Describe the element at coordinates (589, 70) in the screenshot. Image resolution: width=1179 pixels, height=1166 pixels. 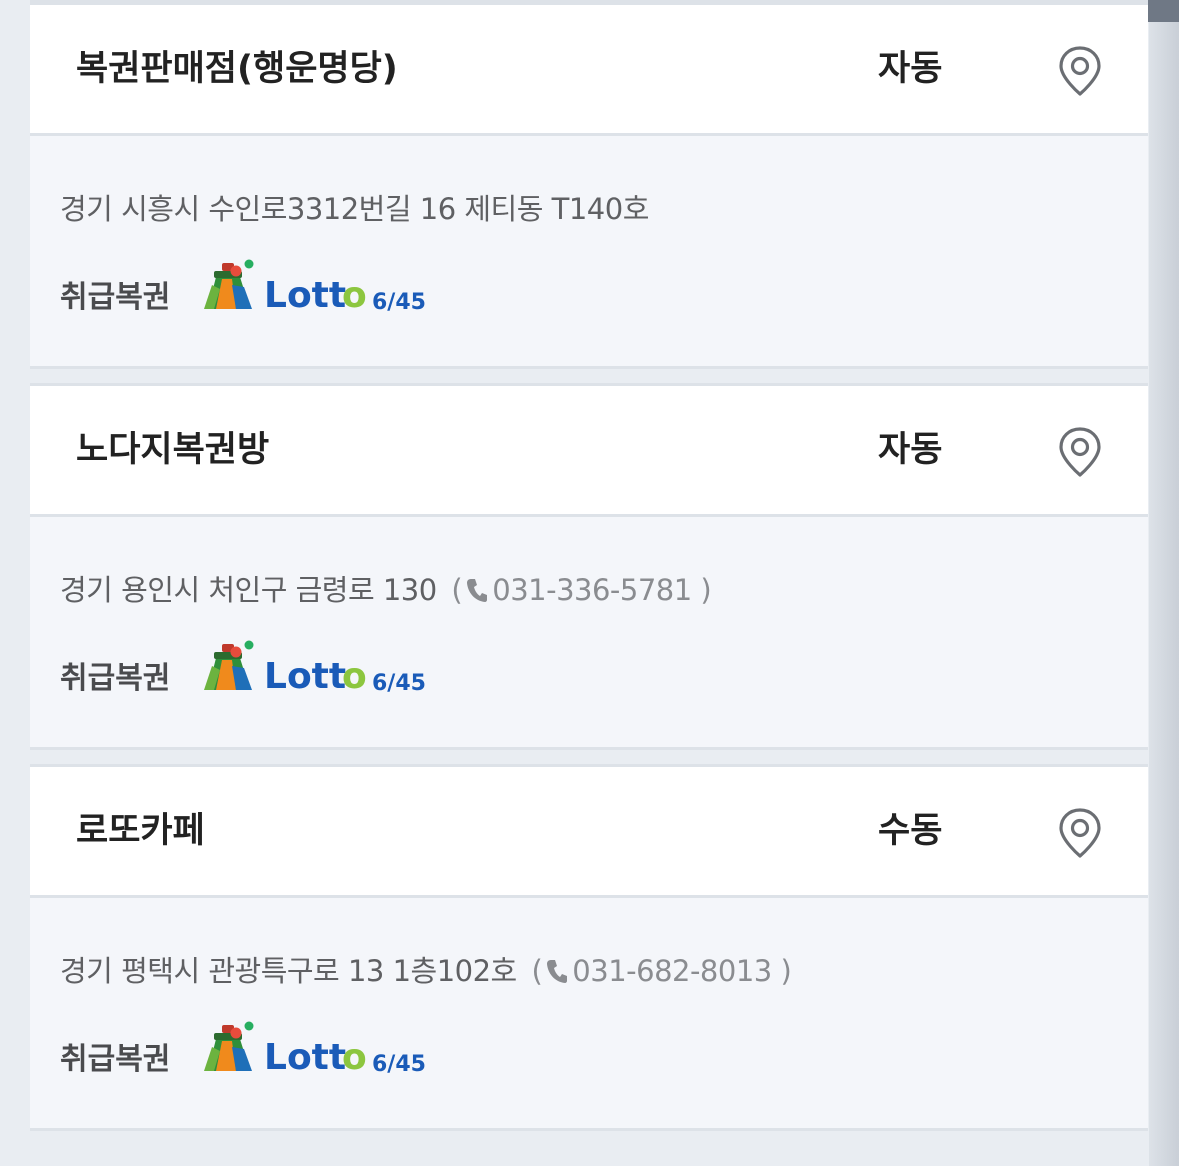
I see `store-card-header: 복권판매점(행운명당) 자동` at that location.